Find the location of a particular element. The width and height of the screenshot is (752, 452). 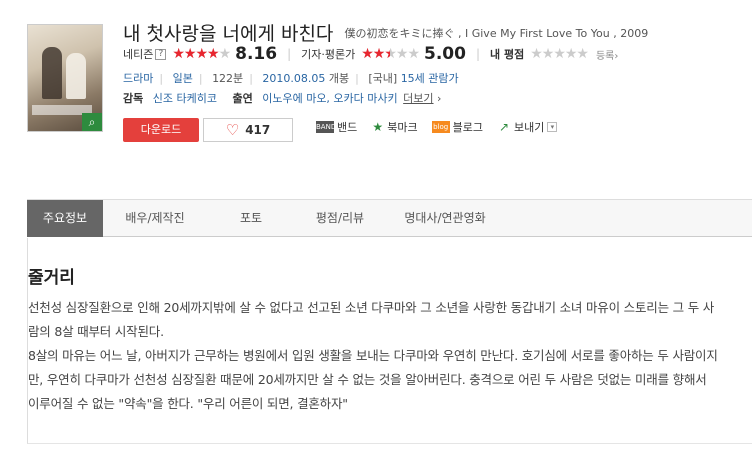

netizen-stars-fill: ★★★★★ is located at coordinates (195, 54).